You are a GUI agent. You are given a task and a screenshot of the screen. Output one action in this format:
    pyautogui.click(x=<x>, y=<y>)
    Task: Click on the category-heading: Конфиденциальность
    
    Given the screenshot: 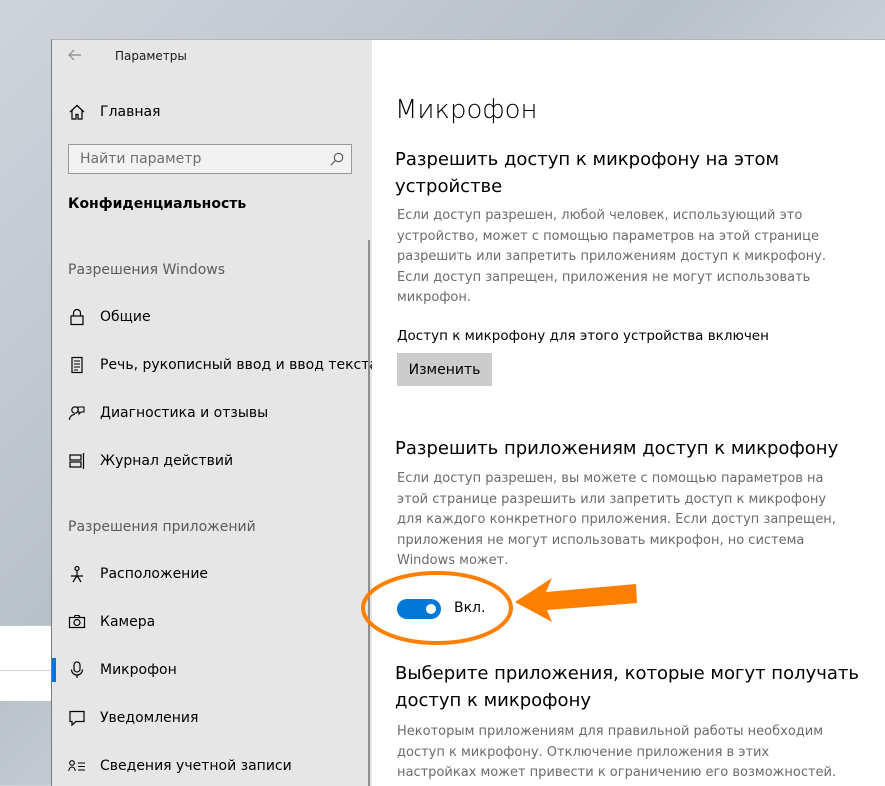 What is the action you would take?
    pyautogui.click(x=157, y=204)
    